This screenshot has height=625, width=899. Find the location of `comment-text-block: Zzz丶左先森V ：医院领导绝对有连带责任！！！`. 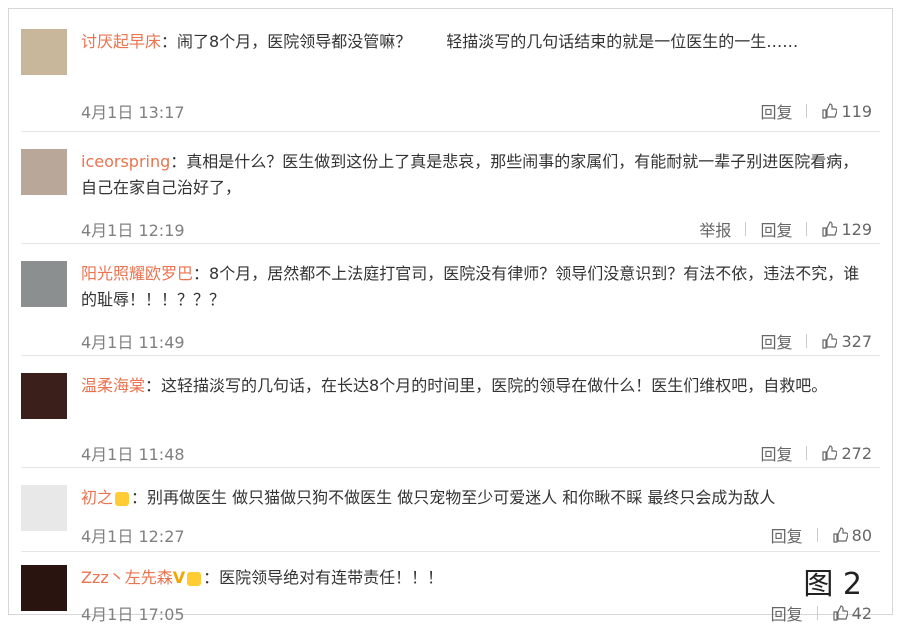

comment-text-block: Zzz丶左先森V ：医院领导绝对有连带责任！！！ is located at coordinates (476, 578).